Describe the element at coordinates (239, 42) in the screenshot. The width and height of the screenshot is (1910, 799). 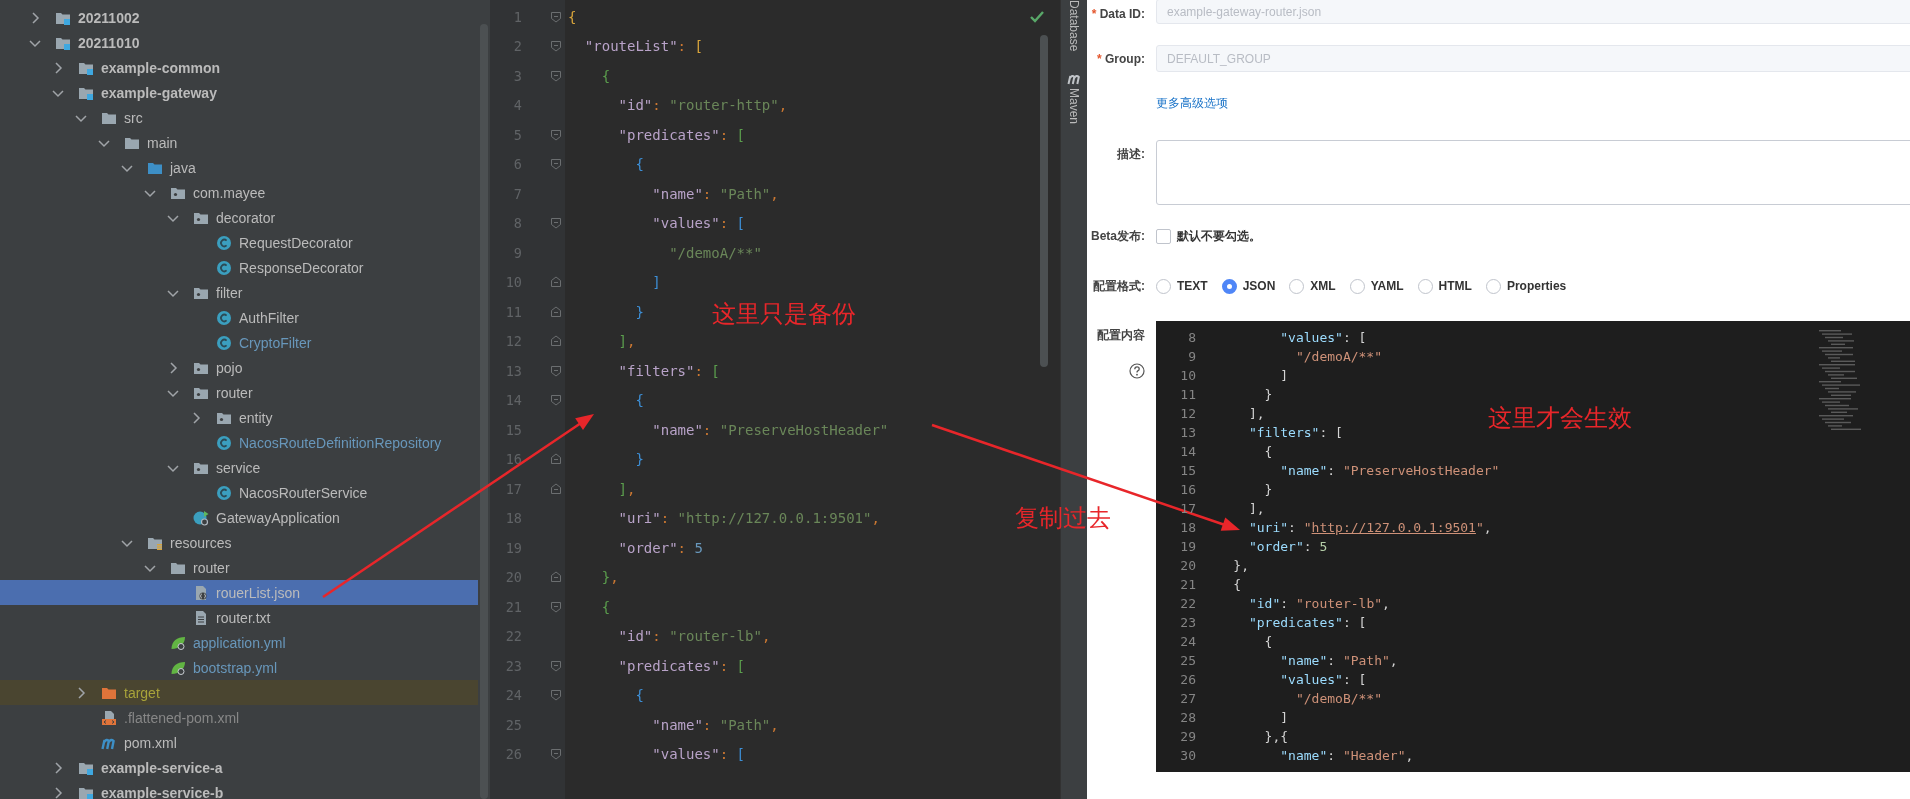
I see `tree-item: 20211010` at that location.